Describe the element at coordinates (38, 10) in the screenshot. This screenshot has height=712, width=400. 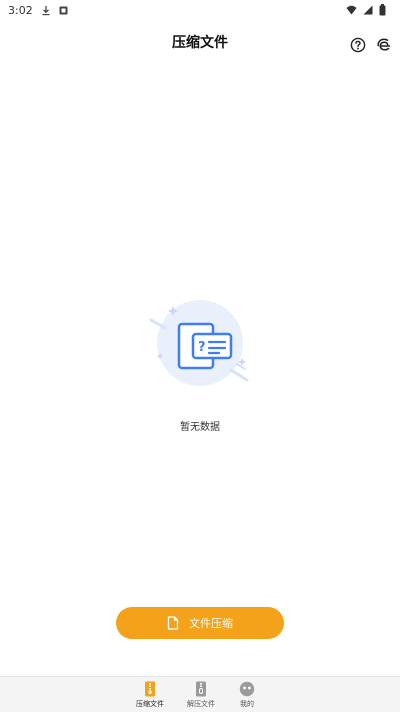
I see `status-left: 3:02` at that location.